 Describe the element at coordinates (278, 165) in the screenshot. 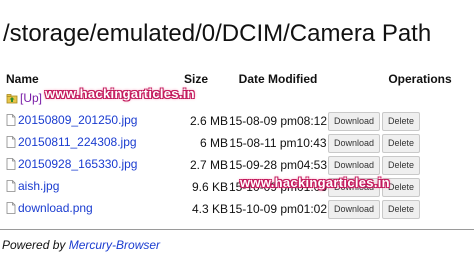

I see `file-date: 15-09-28 pm04:53` at that location.